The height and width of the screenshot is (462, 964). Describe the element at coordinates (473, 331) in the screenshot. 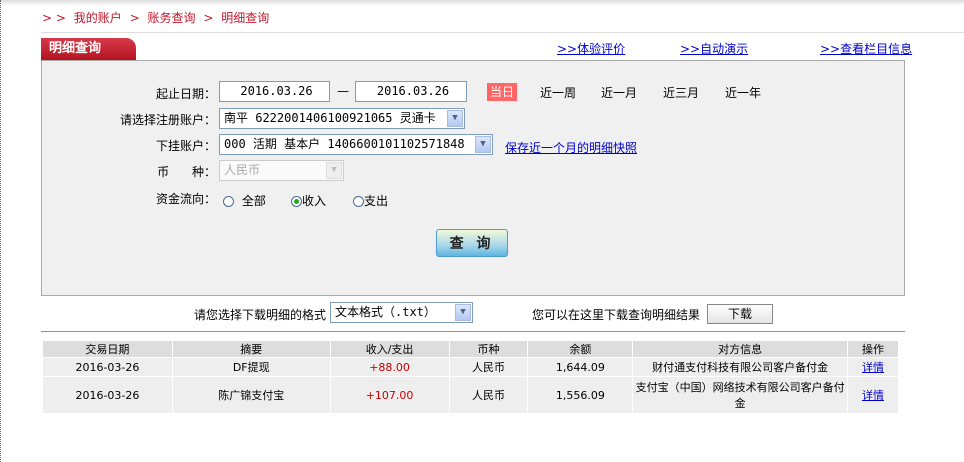

I see `divider-red` at that location.